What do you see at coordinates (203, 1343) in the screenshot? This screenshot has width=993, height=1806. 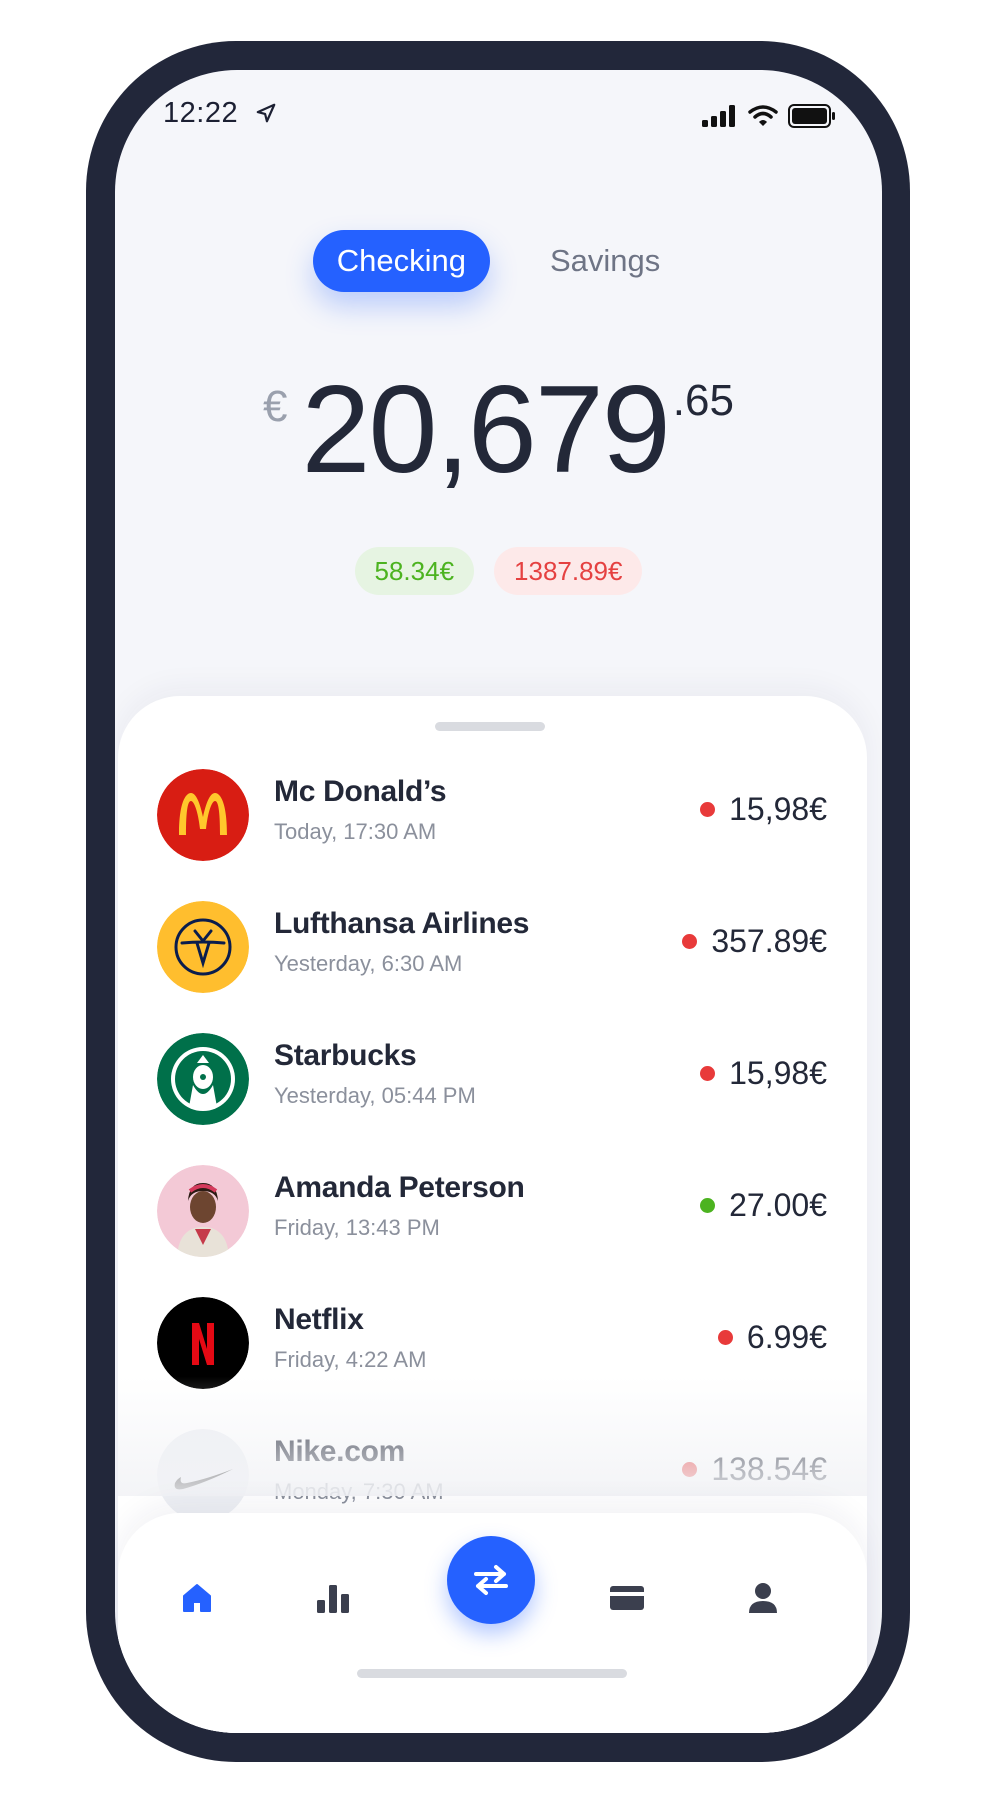 I see `netflix-logo` at bounding box center [203, 1343].